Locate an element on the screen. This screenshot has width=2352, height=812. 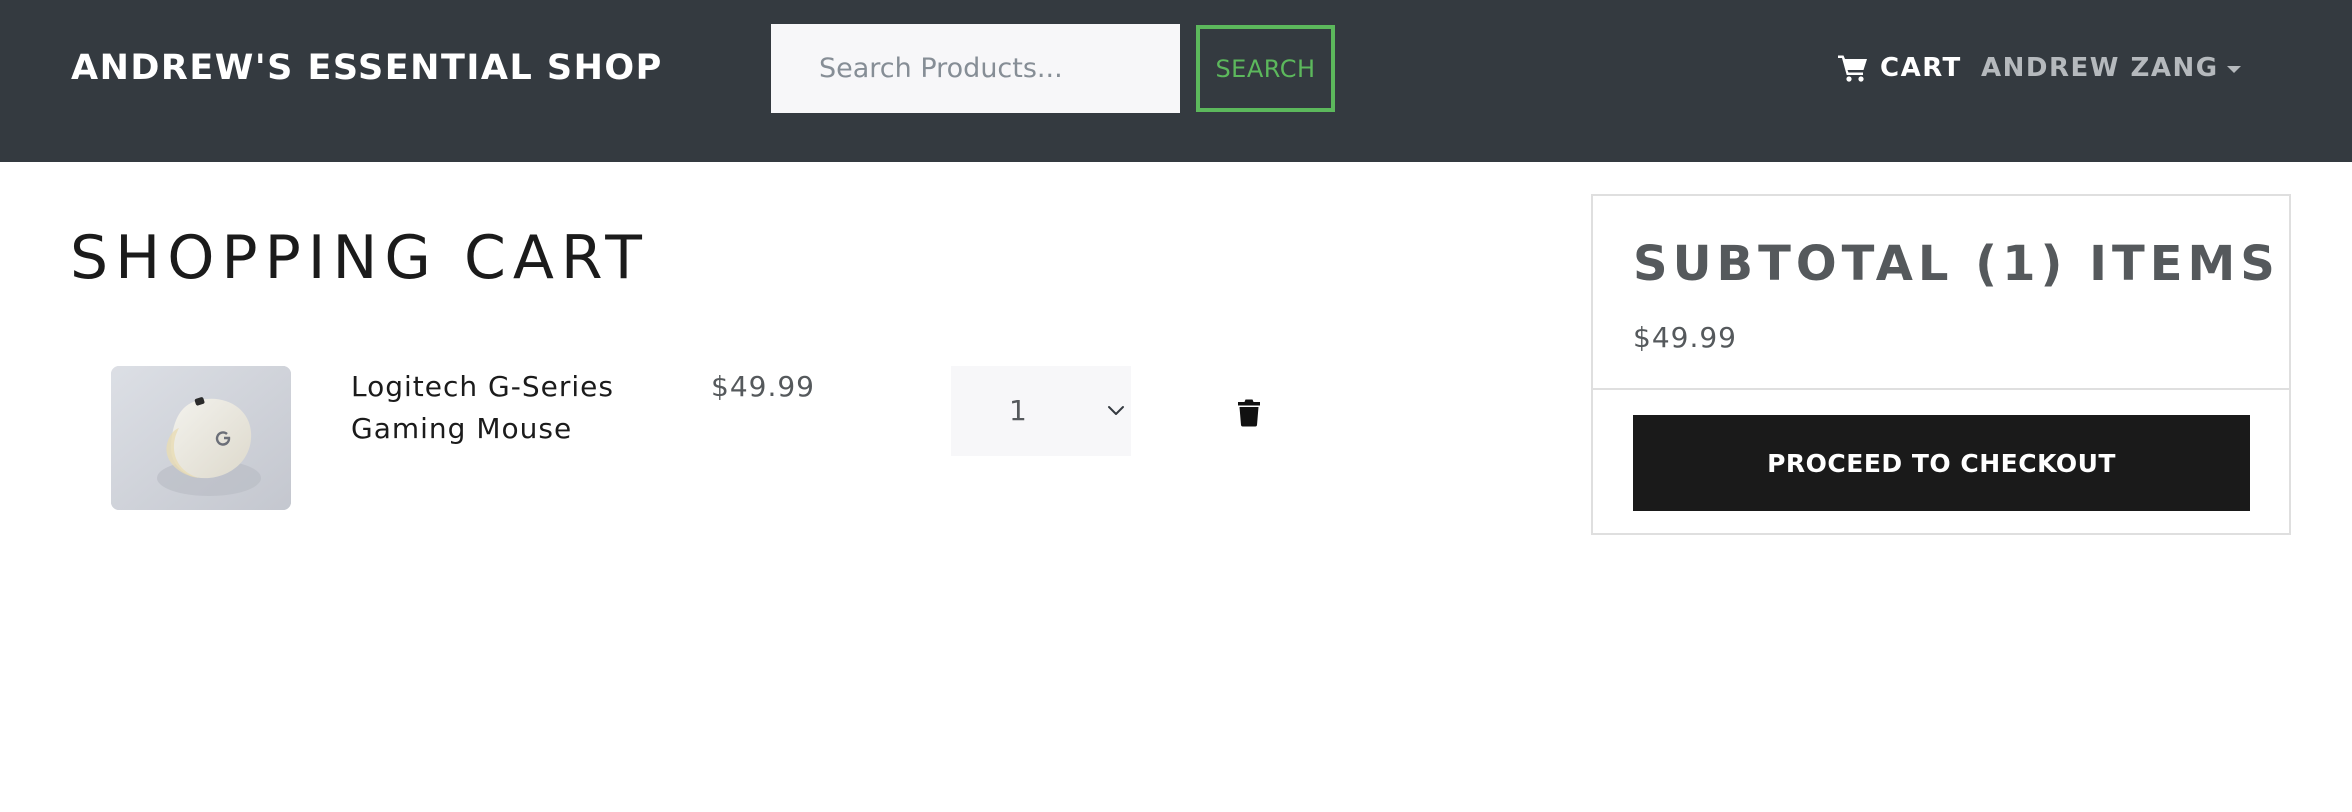
nav-cart-label: CART is located at coordinates (1921, 68).